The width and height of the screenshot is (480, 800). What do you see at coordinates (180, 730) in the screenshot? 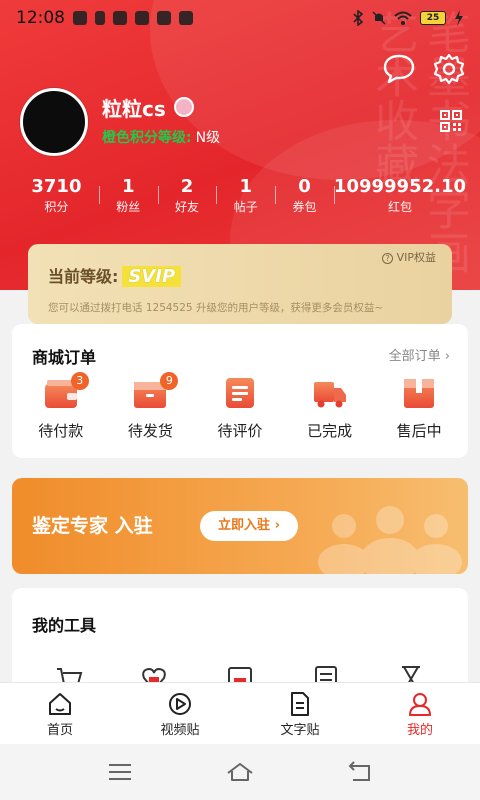
I see `nav-label: 视频贴` at bounding box center [180, 730].